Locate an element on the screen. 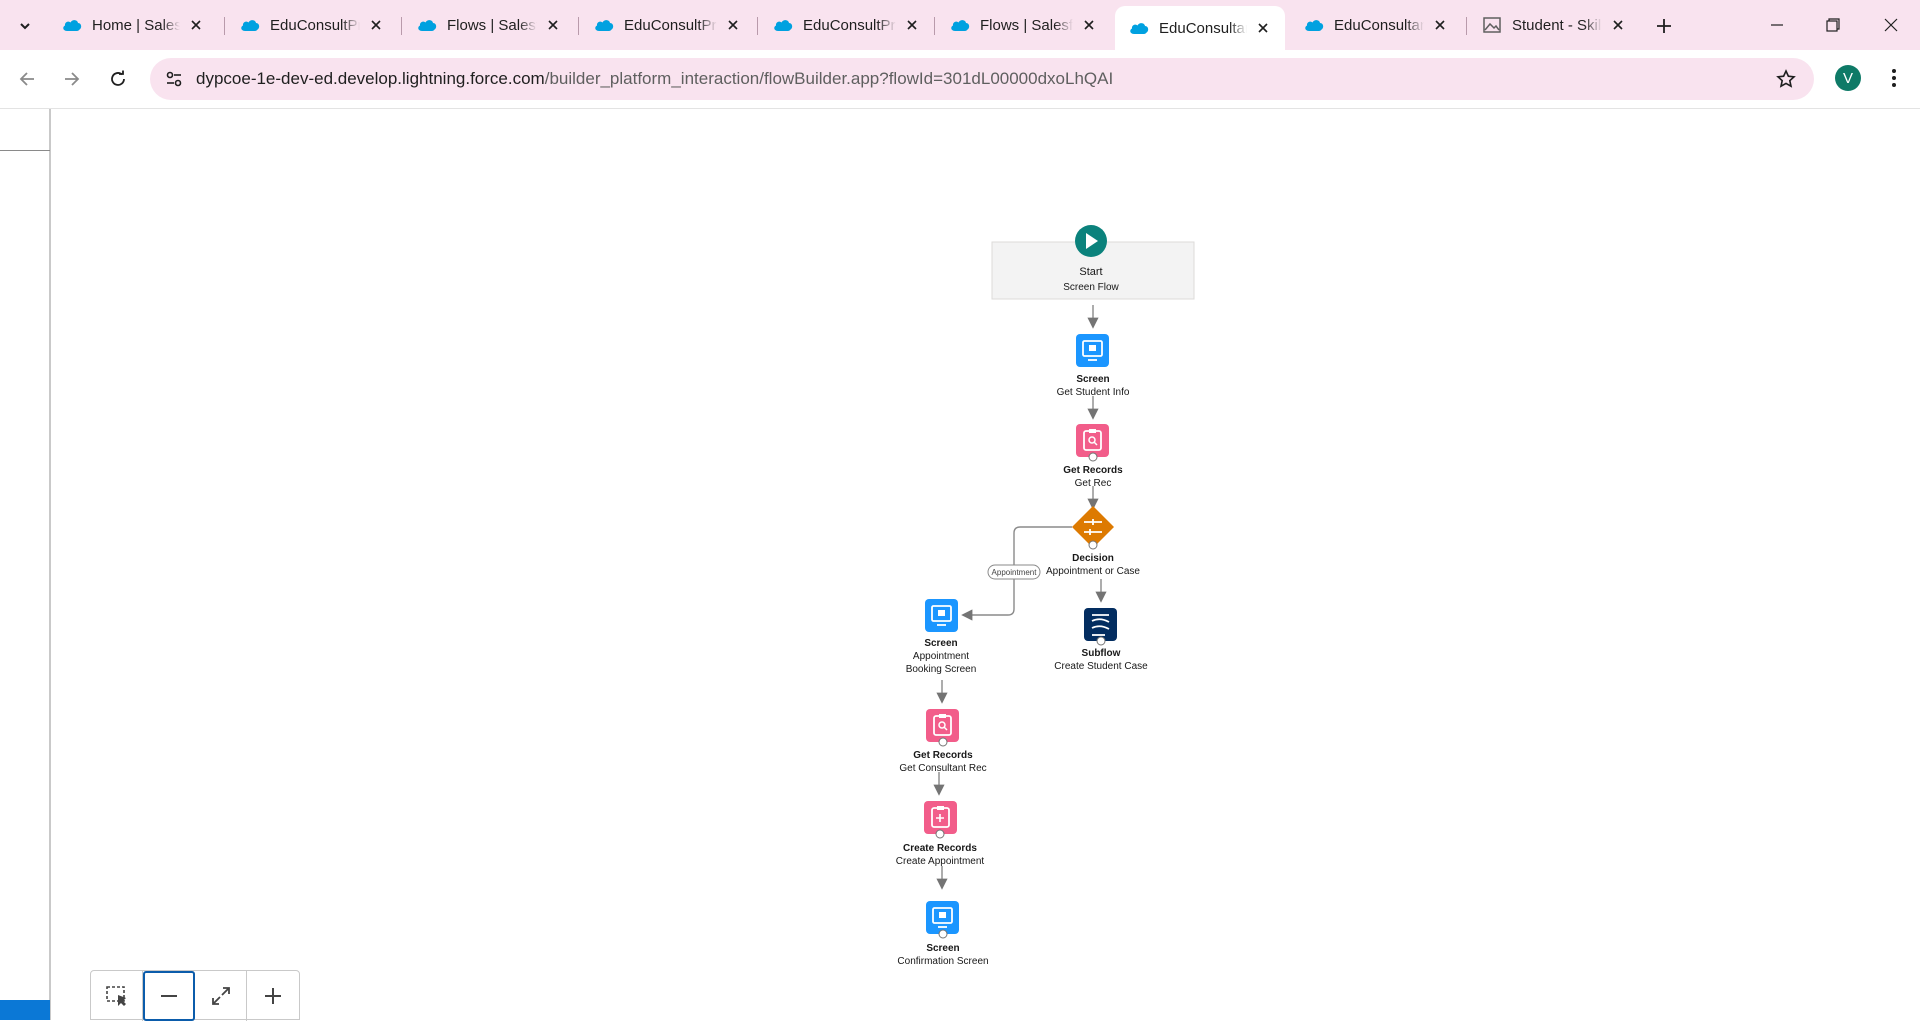  browser-tab-active: EduConsultant is located at coordinates (1200, 28).